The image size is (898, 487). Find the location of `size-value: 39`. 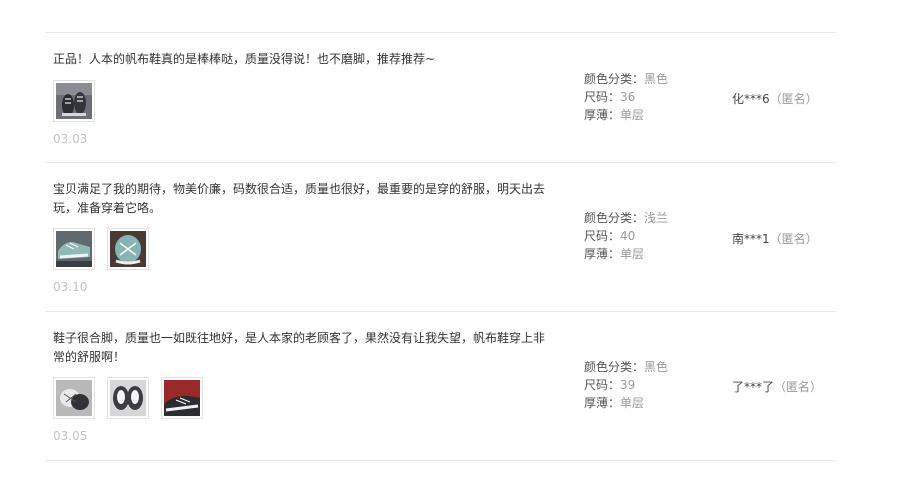

size-value: 39 is located at coordinates (628, 385).